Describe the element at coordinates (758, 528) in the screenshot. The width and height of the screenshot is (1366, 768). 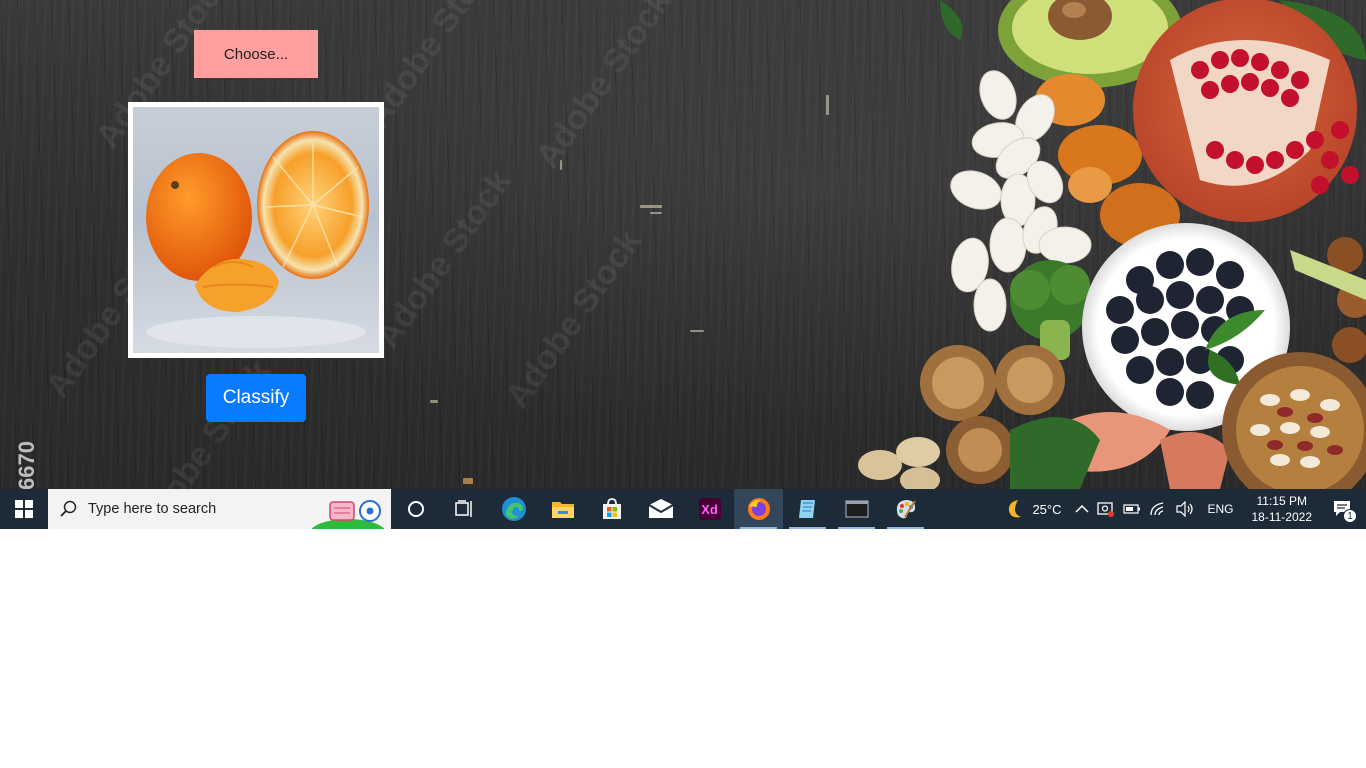
I see `active-indicator` at that location.